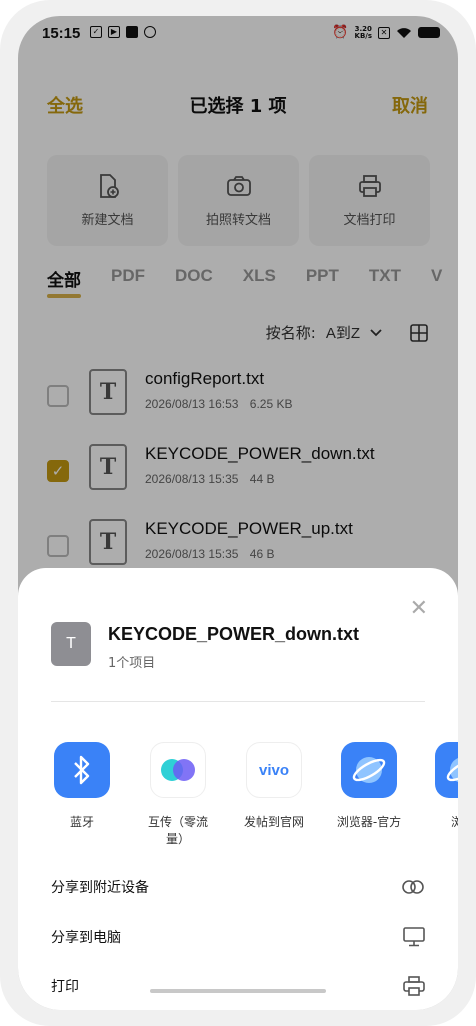 This screenshot has width=476, height=1026. What do you see at coordinates (178, 770) in the screenshot?
I see `transfer-icon` at bounding box center [178, 770].